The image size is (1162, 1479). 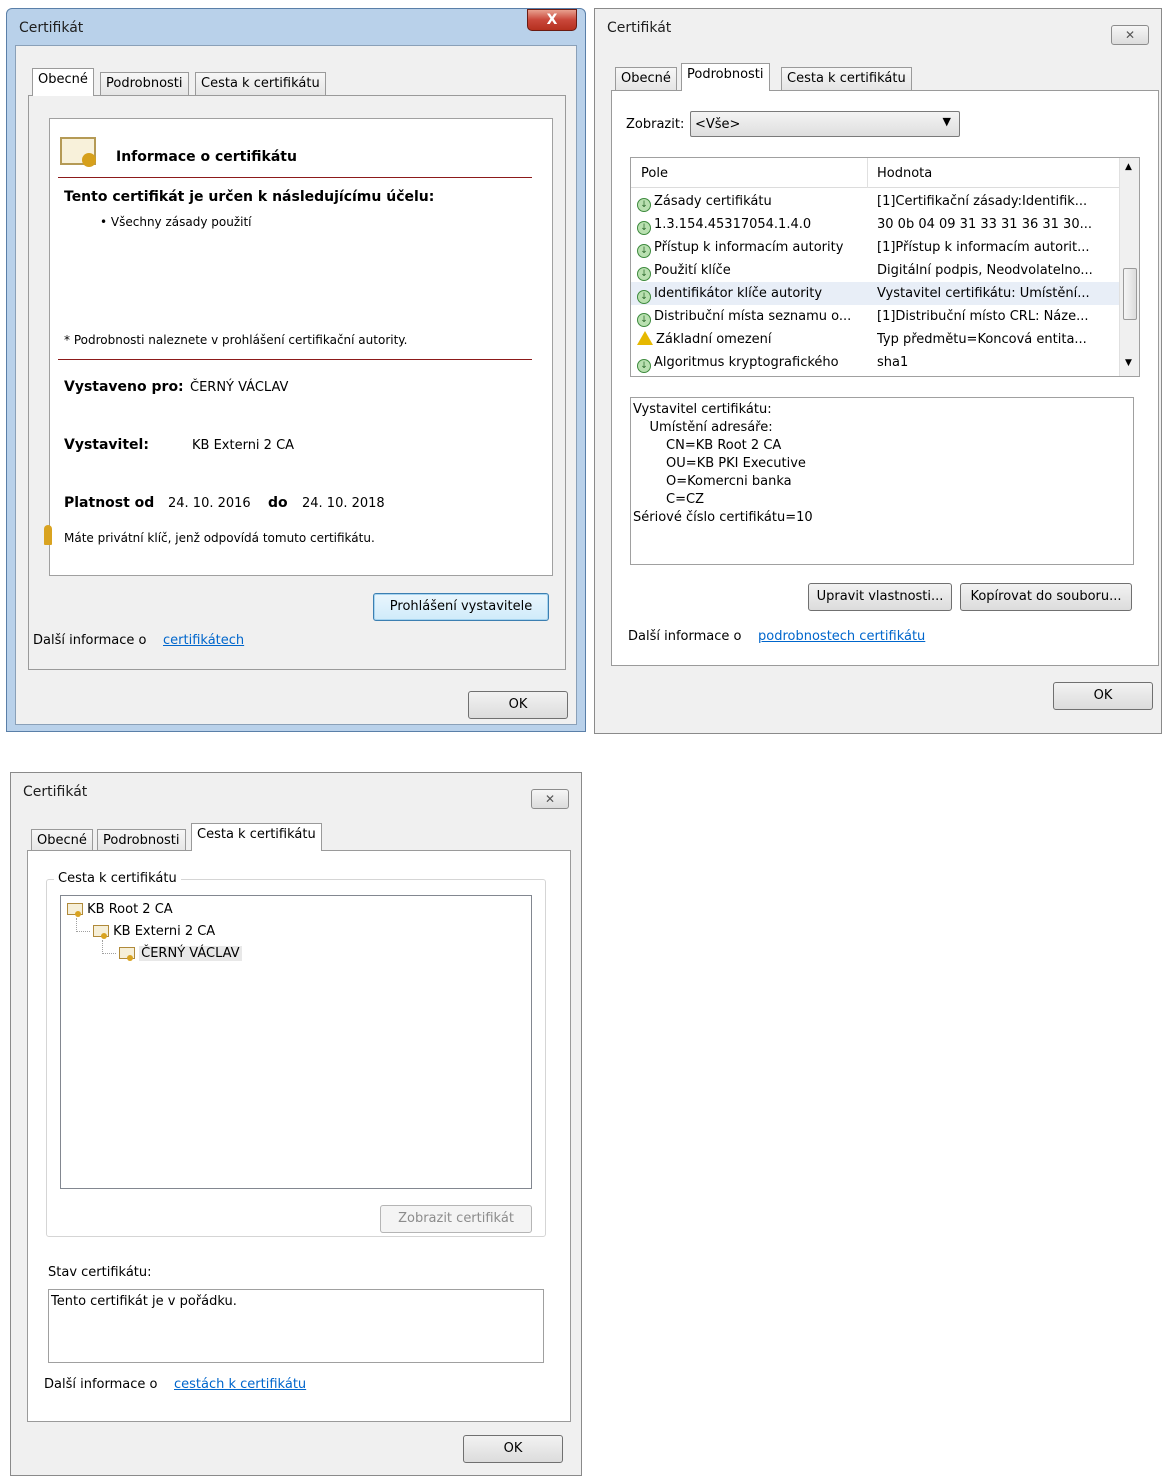 What do you see at coordinates (461, 607) in the screenshot?
I see `issuer-statement-button: Prohlášení vystavitele` at bounding box center [461, 607].